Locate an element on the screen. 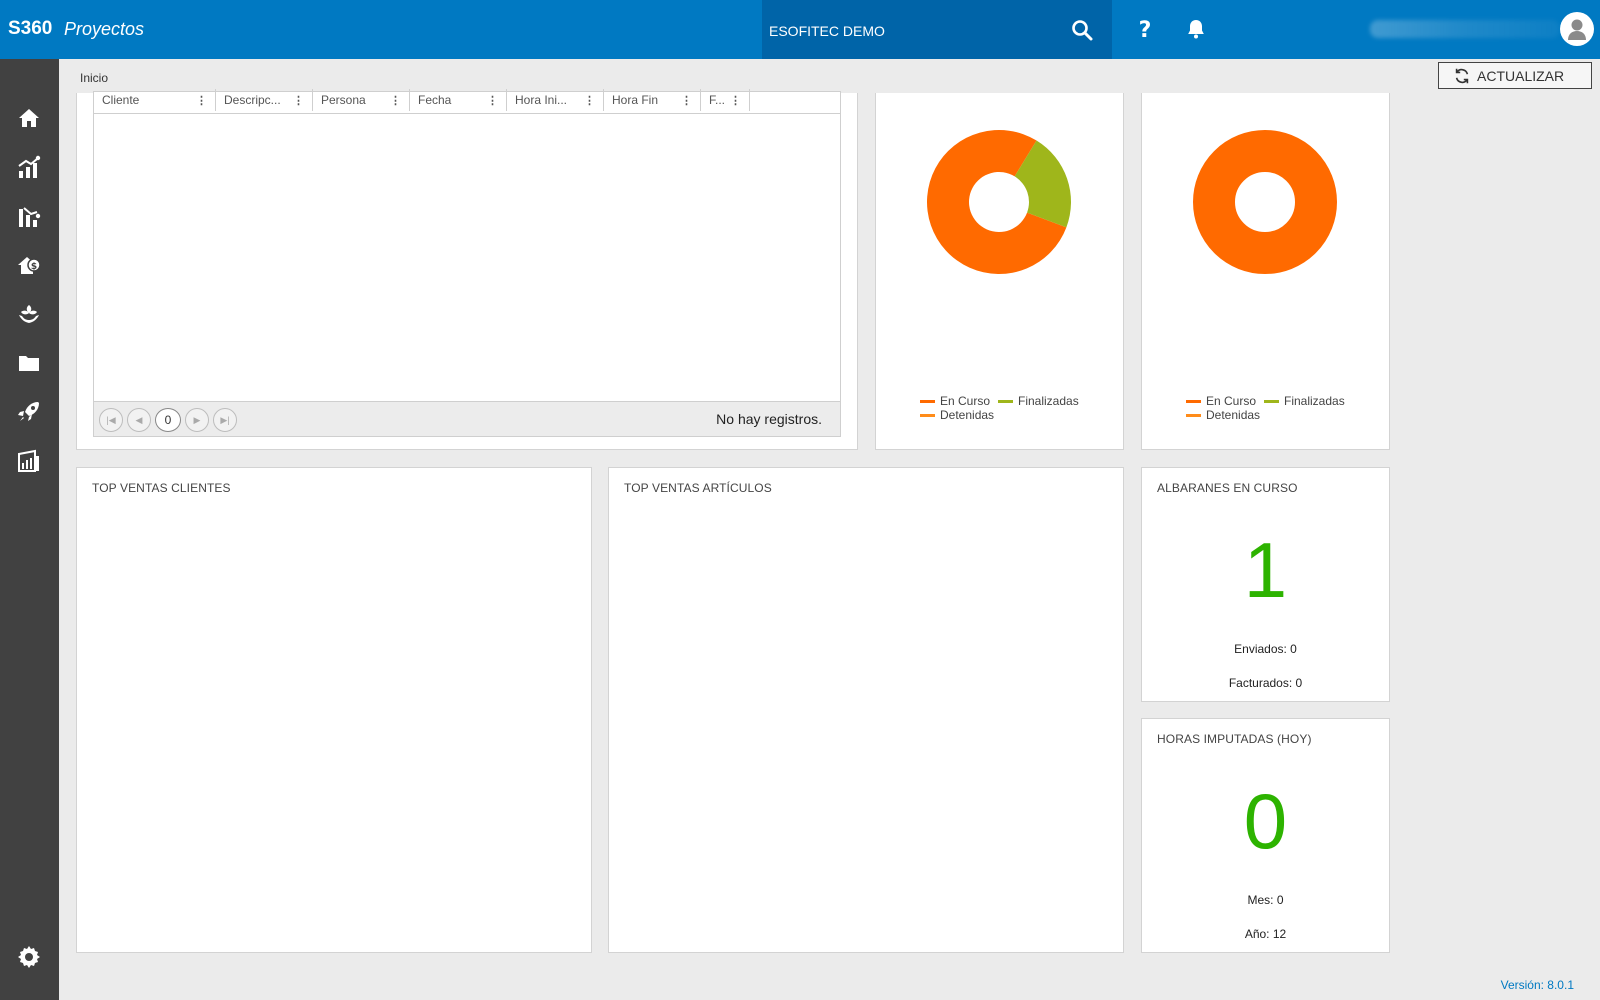  avatar-icon is located at coordinates (1577, 29).